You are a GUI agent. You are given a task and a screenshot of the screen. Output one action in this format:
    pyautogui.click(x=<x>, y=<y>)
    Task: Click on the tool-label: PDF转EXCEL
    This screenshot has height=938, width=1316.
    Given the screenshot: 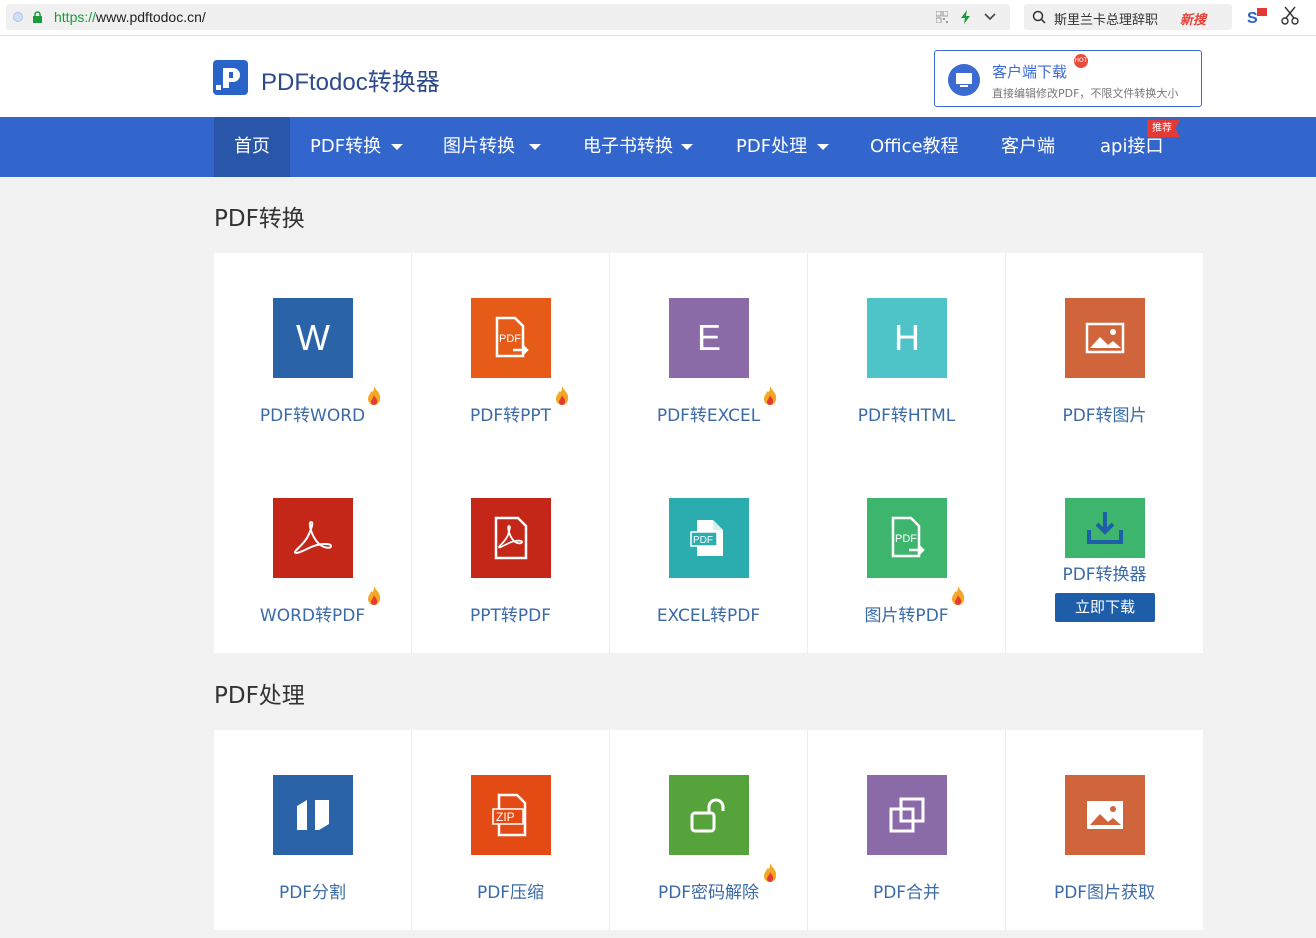 What is the action you would take?
    pyautogui.click(x=708, y=416)
    